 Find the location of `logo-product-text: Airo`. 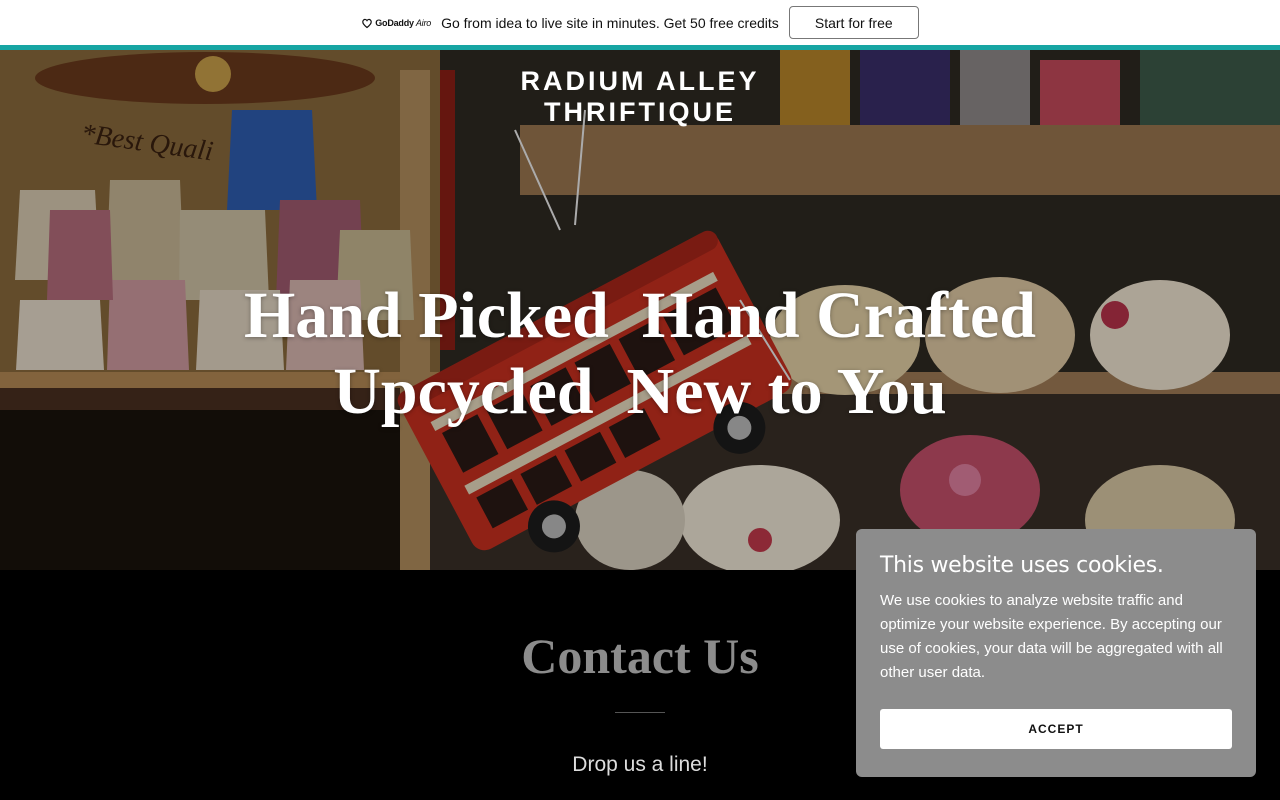

logo-product-text: Airo is located at coordinates (423, 22).